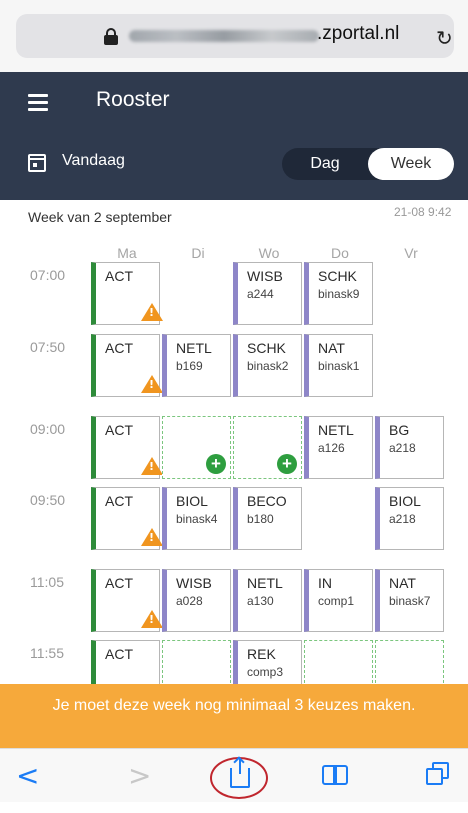 This screenshot has width=468, height=813. Describe the element at coordinates (38, 102) in the screenshot. I see `menu-icon` at that location.